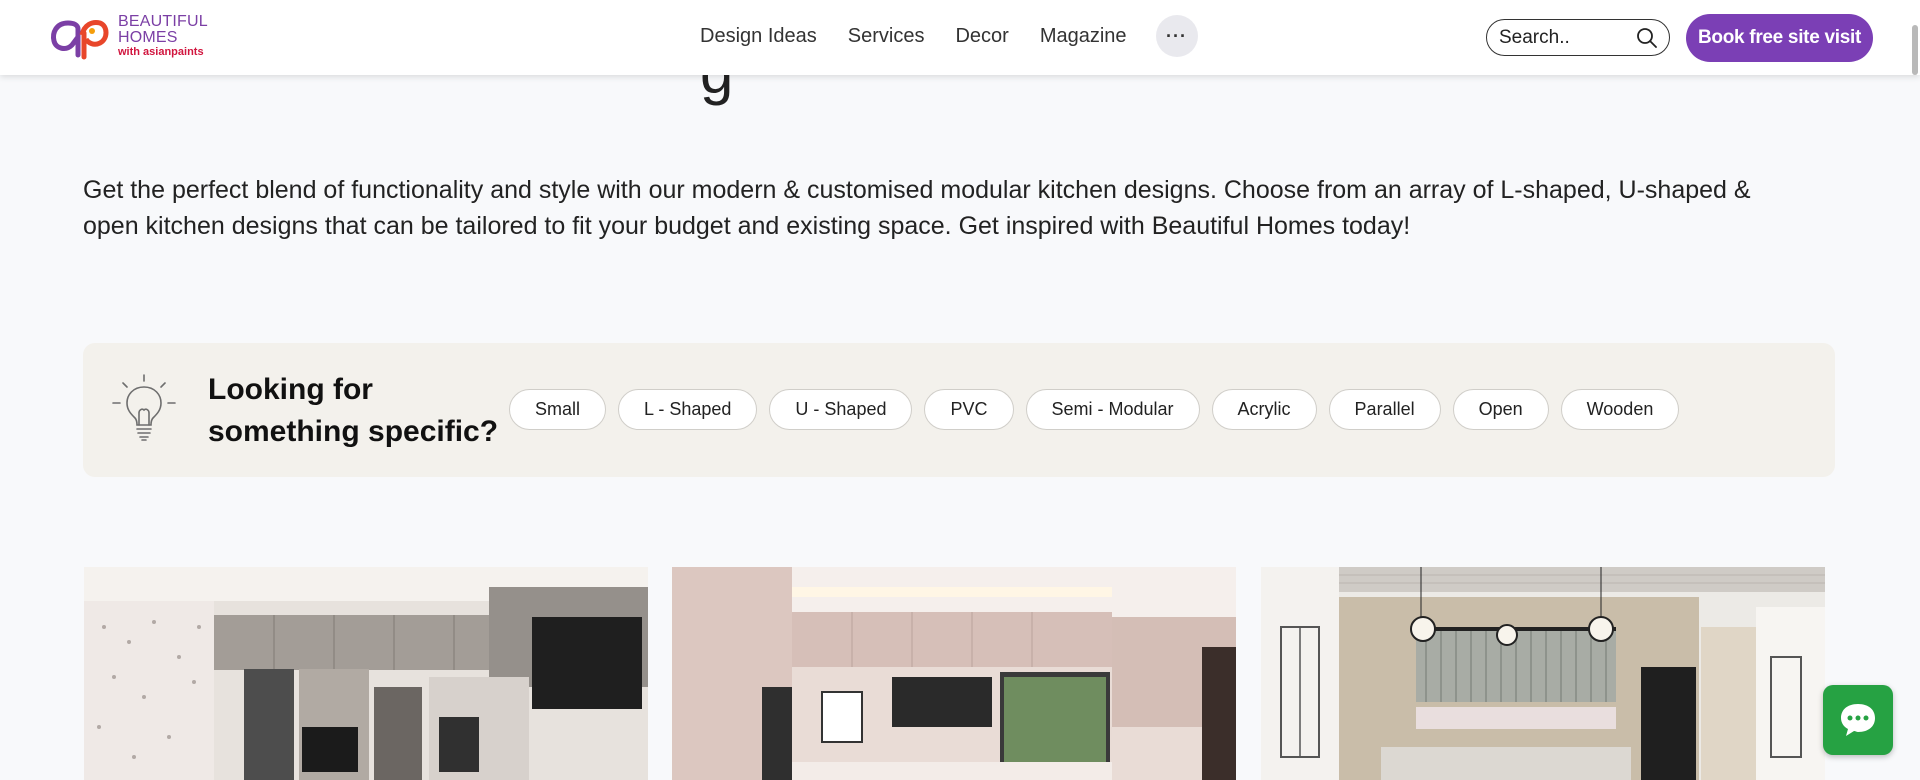  I want to click on chat-bubble-icon, so click(1858, 720).